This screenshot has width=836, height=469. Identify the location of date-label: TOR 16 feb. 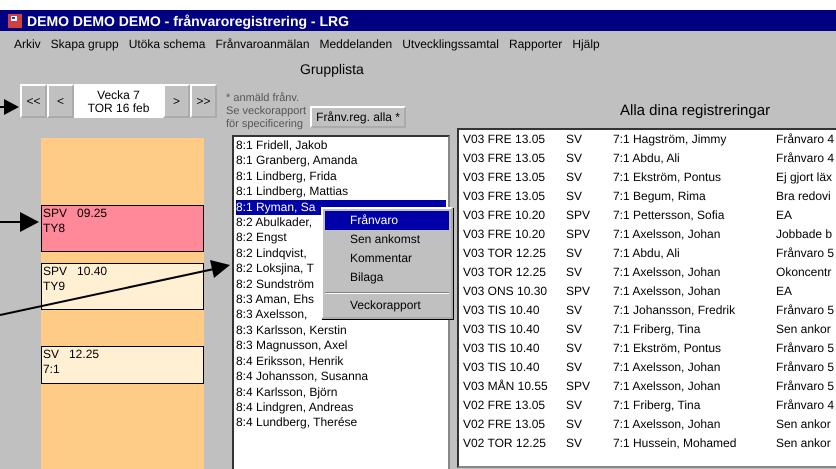
(119, 108).